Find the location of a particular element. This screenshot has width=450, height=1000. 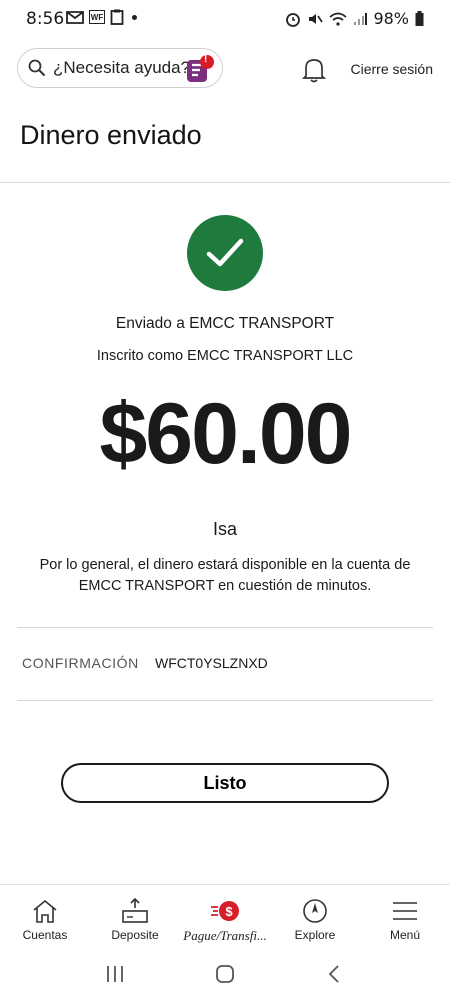

confirmation-label: CONFIRMACIÓN is located at coordinates (80, 663).